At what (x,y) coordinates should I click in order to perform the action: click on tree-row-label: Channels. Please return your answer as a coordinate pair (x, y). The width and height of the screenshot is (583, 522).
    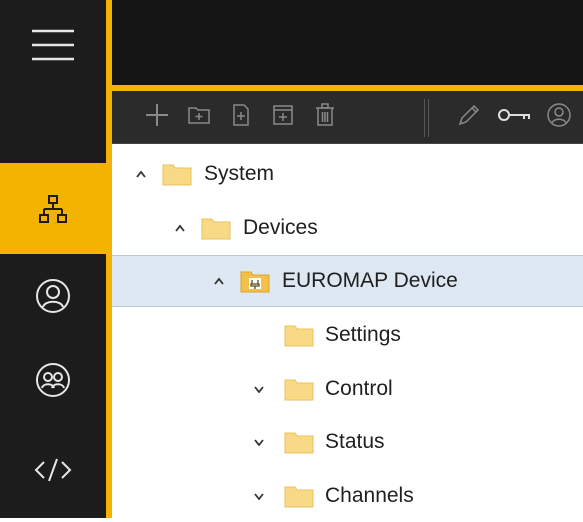
    Looking at the image, I should click on (369, 495).